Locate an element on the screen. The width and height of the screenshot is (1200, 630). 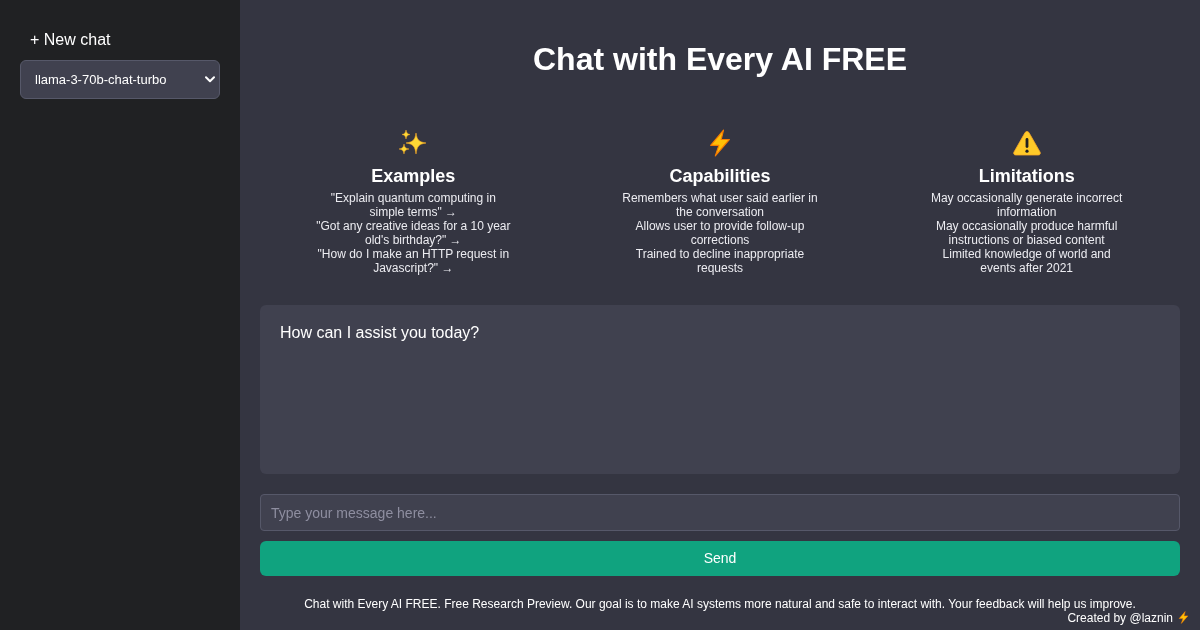
example-prompt: "How do I make an HTTP request in Javascript?" → is located at coordinates (413, 261).